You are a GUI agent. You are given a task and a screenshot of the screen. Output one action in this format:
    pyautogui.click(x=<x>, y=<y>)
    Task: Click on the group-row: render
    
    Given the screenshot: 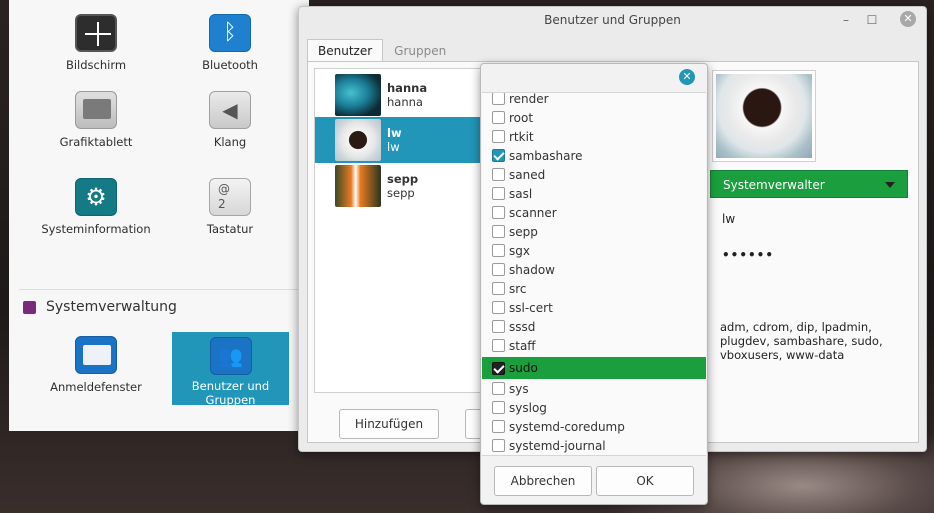 What is the action you would take?
    pyautogui.click(x=594, y=100)
    